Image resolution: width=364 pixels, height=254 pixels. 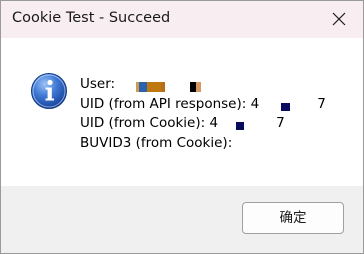 I want to click on uid-cookie-suffix: 7, so click(x=280, y=123).